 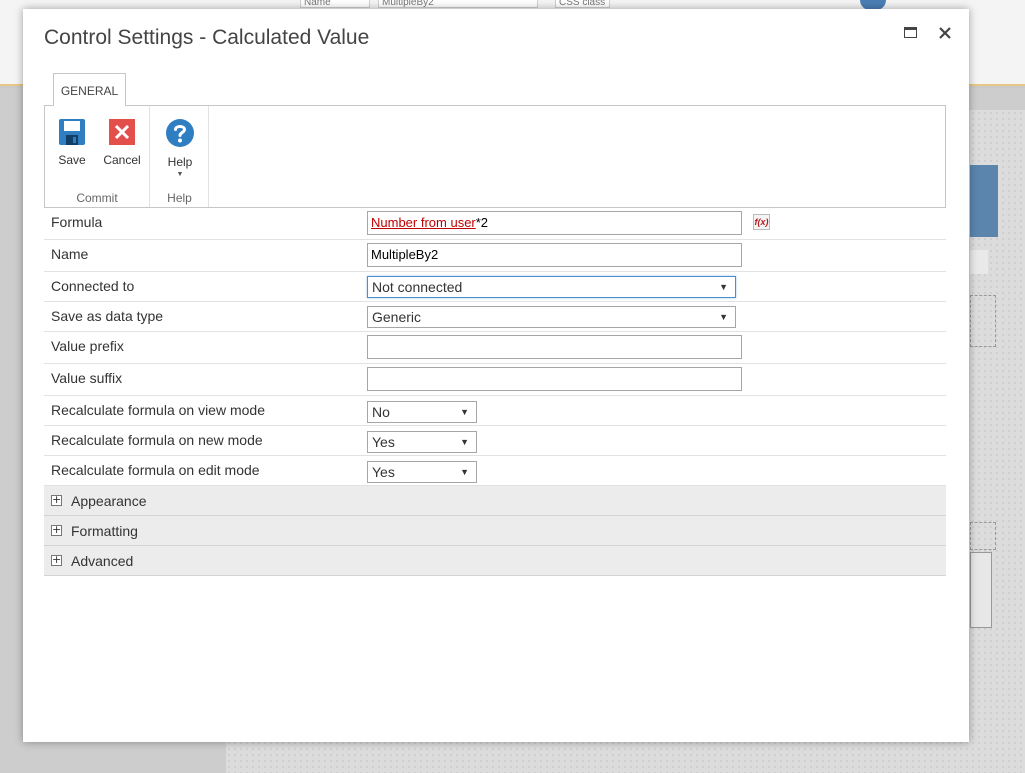 What do you see at coordinates (72, 132) in the screenshot?
I see `save-icon` at bounding box center [72, 132].